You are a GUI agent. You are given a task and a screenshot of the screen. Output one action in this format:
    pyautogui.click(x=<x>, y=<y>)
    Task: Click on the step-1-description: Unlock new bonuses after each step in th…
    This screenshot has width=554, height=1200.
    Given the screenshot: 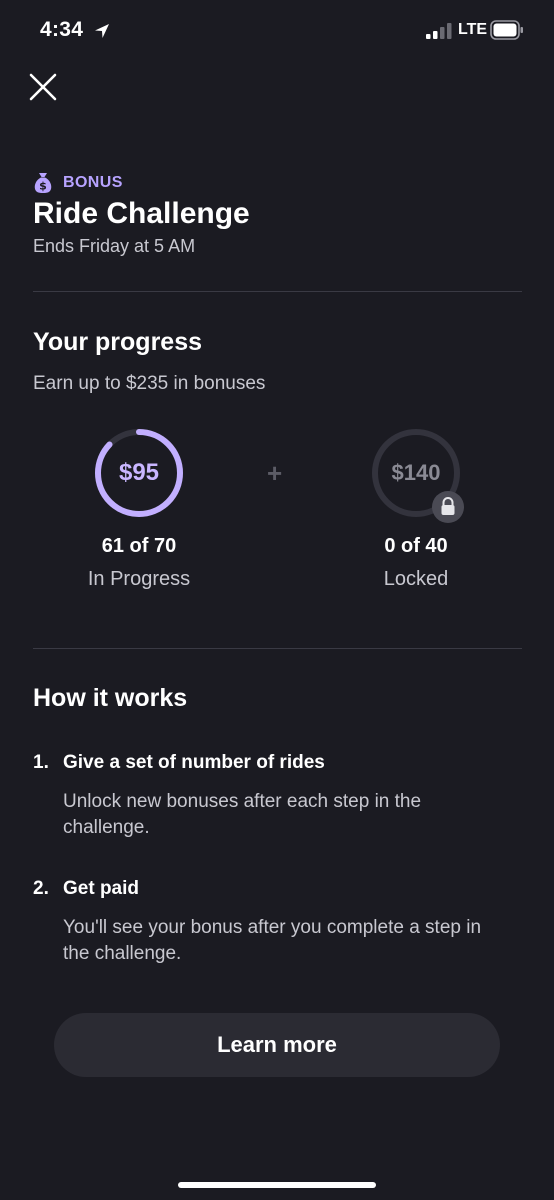 What is the action you would take?
    pyautogui.click(x=242, y=814)
    